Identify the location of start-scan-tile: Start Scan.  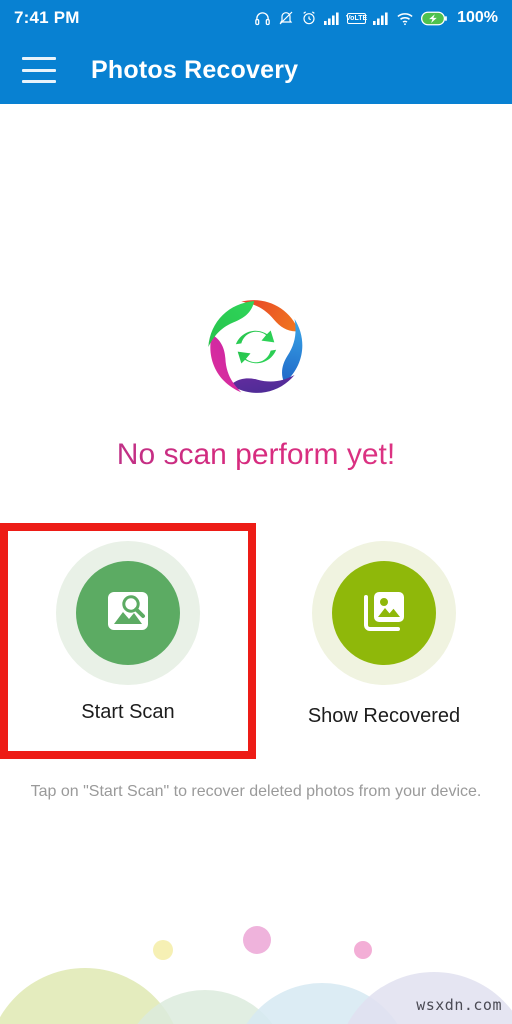
(128, 641).